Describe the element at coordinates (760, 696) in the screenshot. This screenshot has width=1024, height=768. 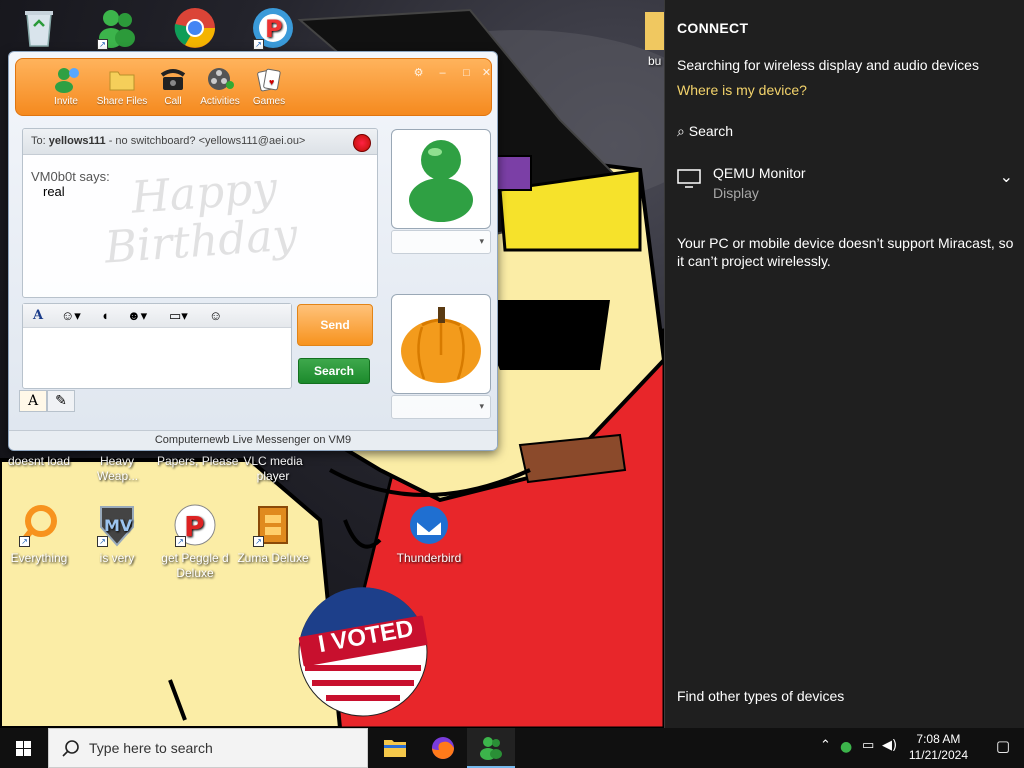
I see `find-other-devices-link: Find other types of devices` at that location.